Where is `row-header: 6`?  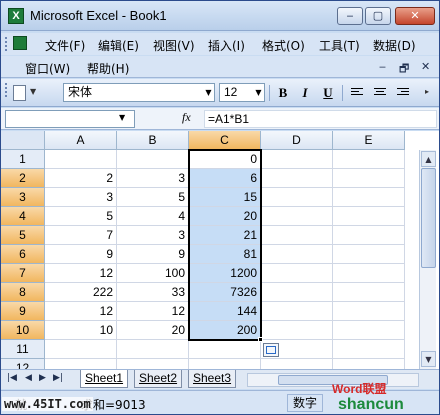
row-header: 6 is located at coordinates (23, 254).